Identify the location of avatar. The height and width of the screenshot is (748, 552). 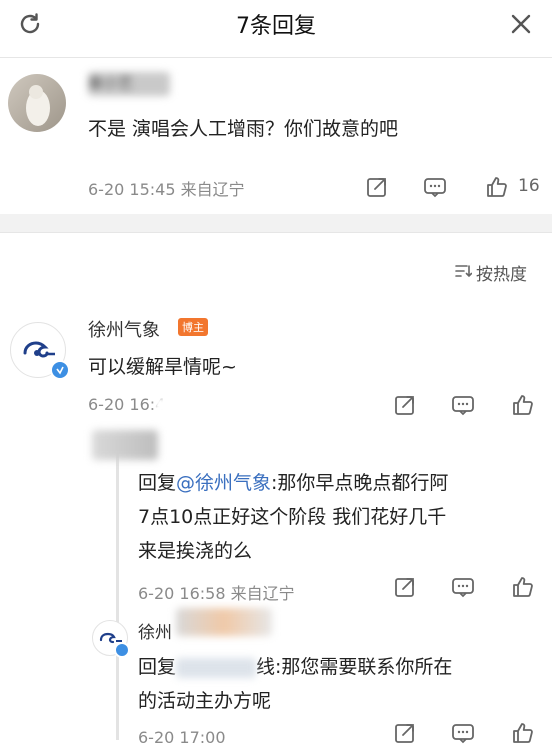
(37, 103).